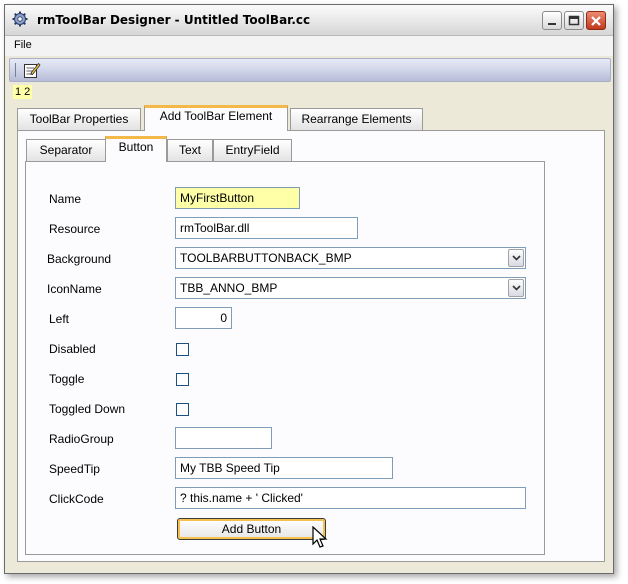 The height and width of the screenshot is (584, 628). What do you see at coordinates (552, 24) in the screenshot?
I see `minimize-icon` at bounding box center [552, 24].